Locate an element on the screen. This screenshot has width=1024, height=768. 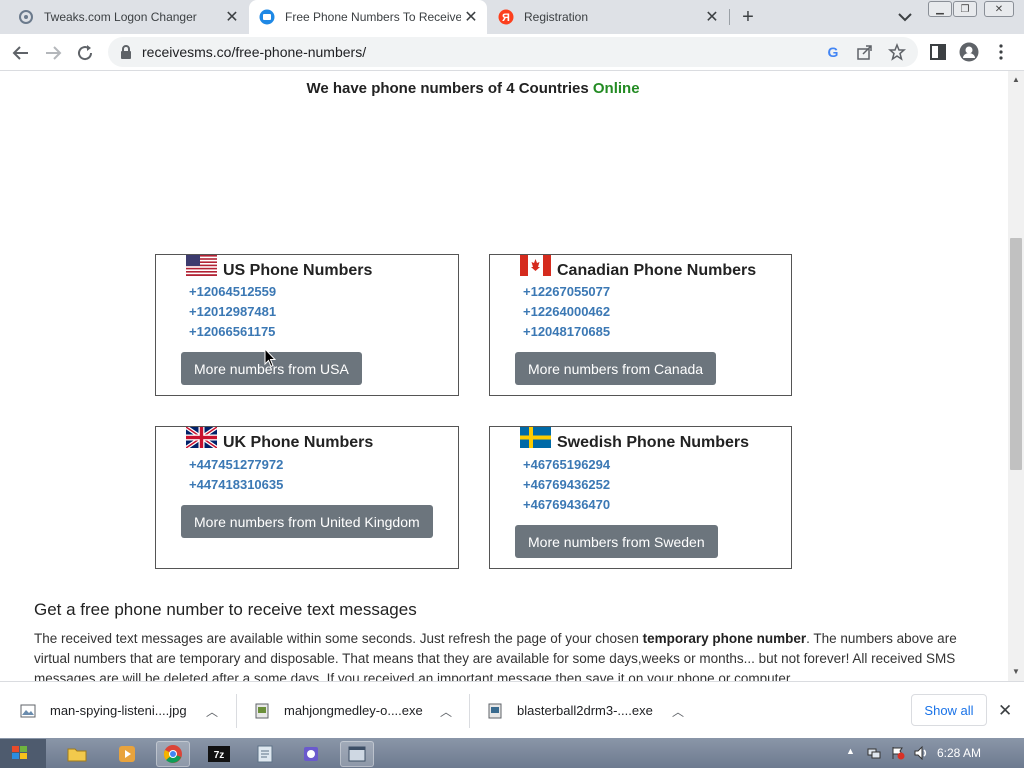
download-item: mahjongmedley-o....exe is located at coordinates (338, 710).